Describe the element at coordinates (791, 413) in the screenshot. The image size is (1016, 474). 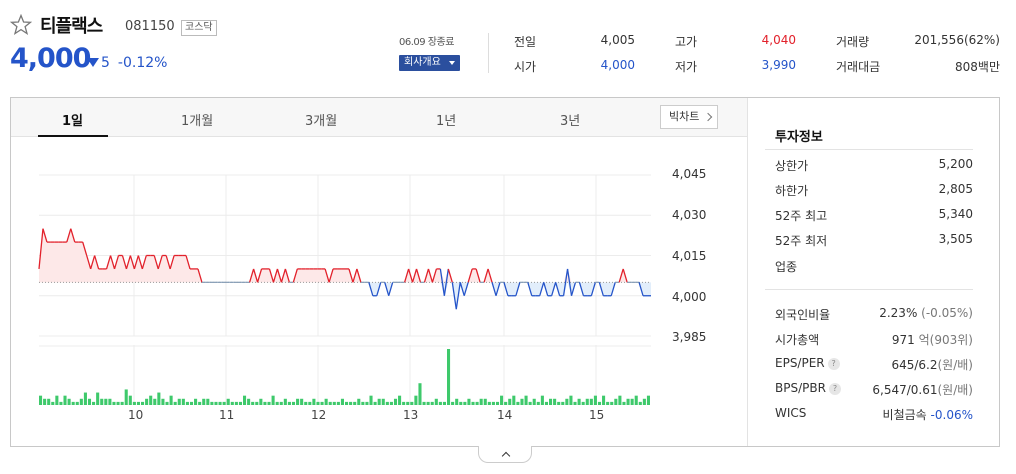
I see `info-label-wics: WICS` at that location.